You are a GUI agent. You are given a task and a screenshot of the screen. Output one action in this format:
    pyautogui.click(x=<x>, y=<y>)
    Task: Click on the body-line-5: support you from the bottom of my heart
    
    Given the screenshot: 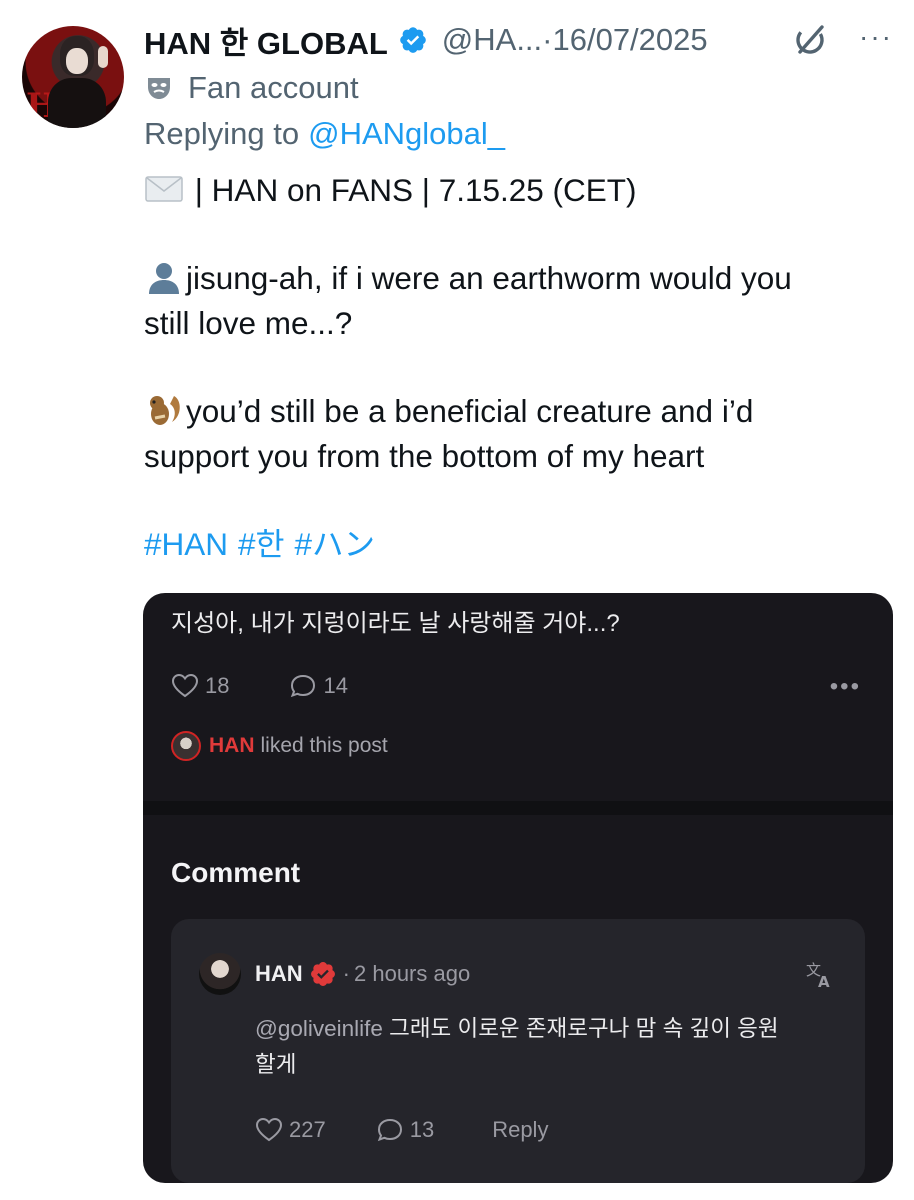 What is the action you would take?
    pyautogui.click(x=424, y=456)
    